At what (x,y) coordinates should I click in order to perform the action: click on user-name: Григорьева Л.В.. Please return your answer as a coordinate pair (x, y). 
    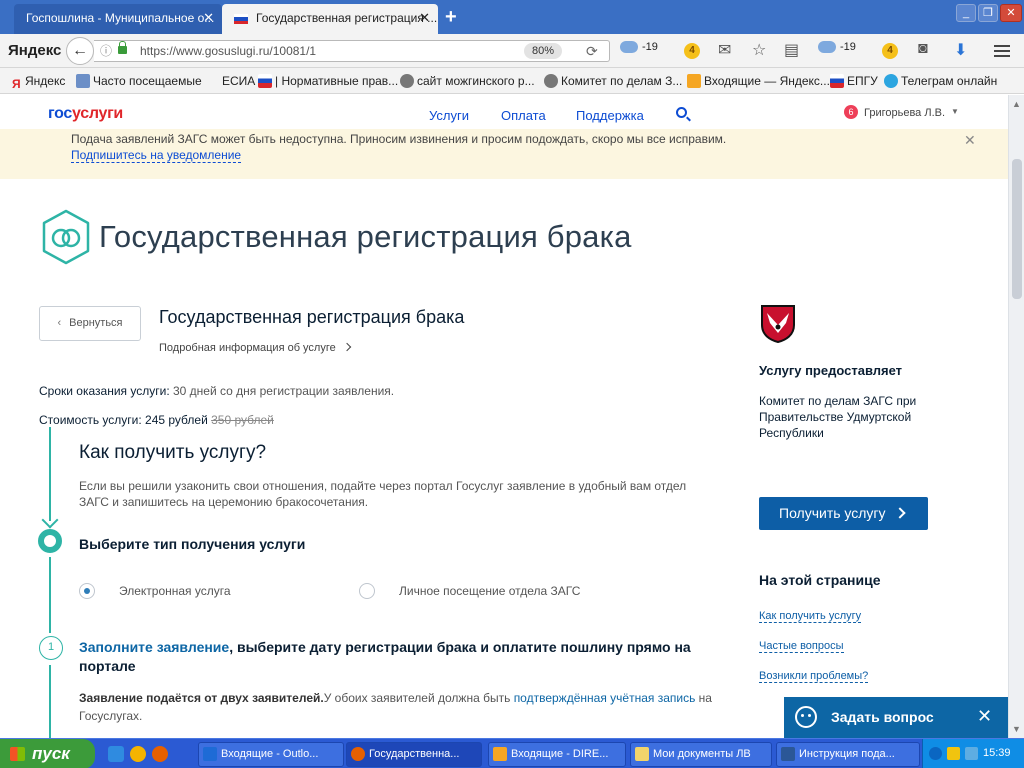
    Looking at the image, I should click on (904, 113).